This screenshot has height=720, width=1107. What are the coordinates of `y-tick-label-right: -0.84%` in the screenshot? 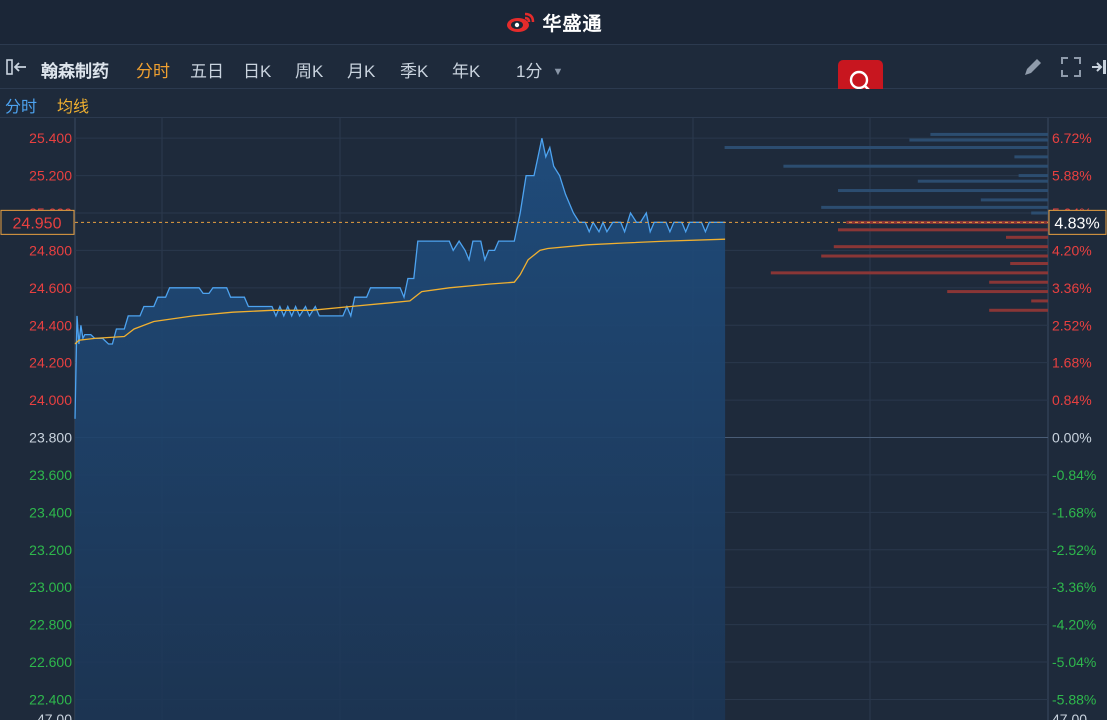 It's located at (1074, 475).